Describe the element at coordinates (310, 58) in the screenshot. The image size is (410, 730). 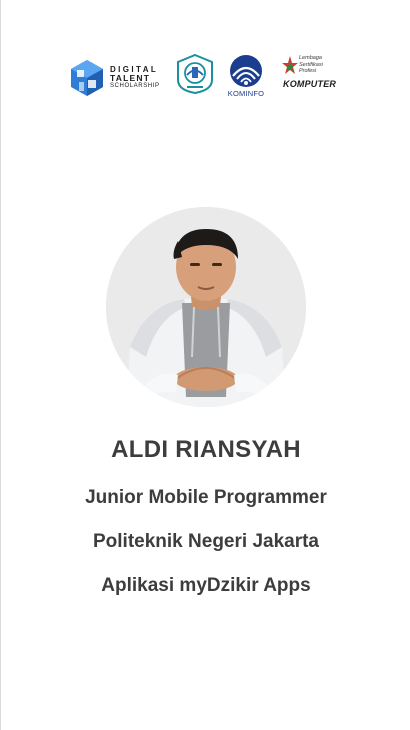
I see `lsp-line-1: Lembaga` at that location.